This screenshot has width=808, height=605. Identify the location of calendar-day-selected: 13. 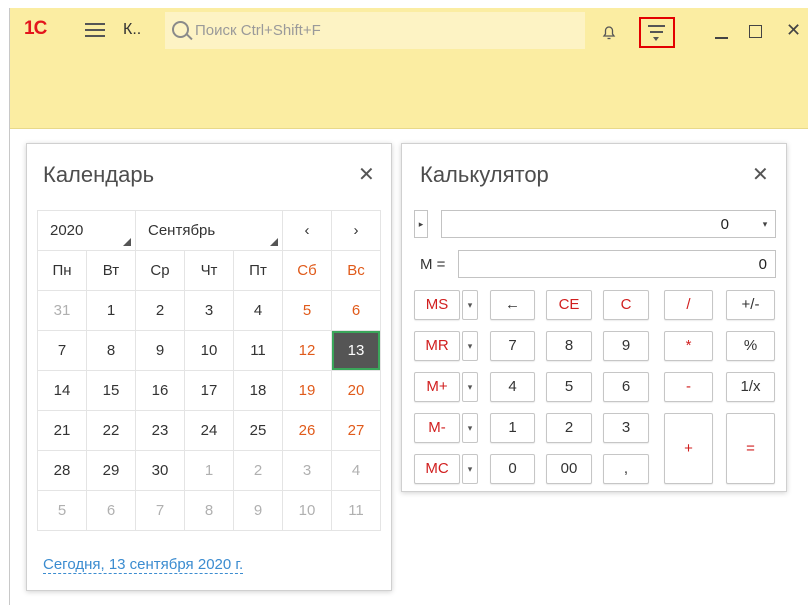
(356, 350).